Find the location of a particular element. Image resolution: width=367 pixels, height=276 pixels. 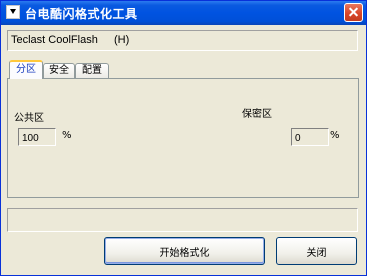

public-area-label: 公共区 is located at coordinates (29, 118).